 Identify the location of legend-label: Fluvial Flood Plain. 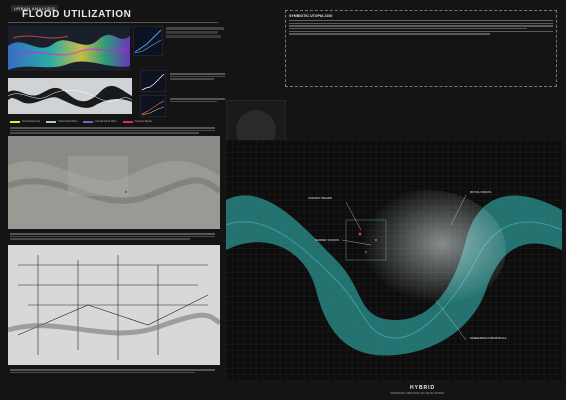
(106, 121).